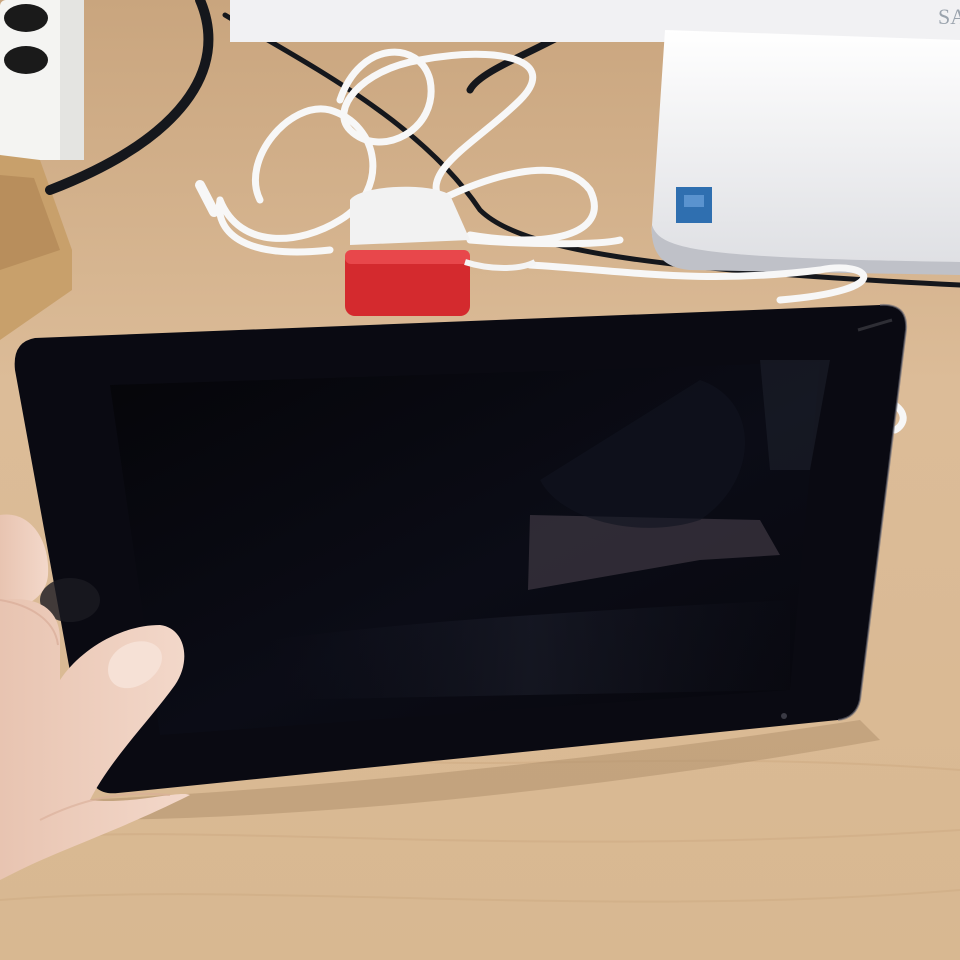 The image size is (960, 960). Describe the element at coordinates (42, 80) in the screenshot. I see `power-strip` at that location.